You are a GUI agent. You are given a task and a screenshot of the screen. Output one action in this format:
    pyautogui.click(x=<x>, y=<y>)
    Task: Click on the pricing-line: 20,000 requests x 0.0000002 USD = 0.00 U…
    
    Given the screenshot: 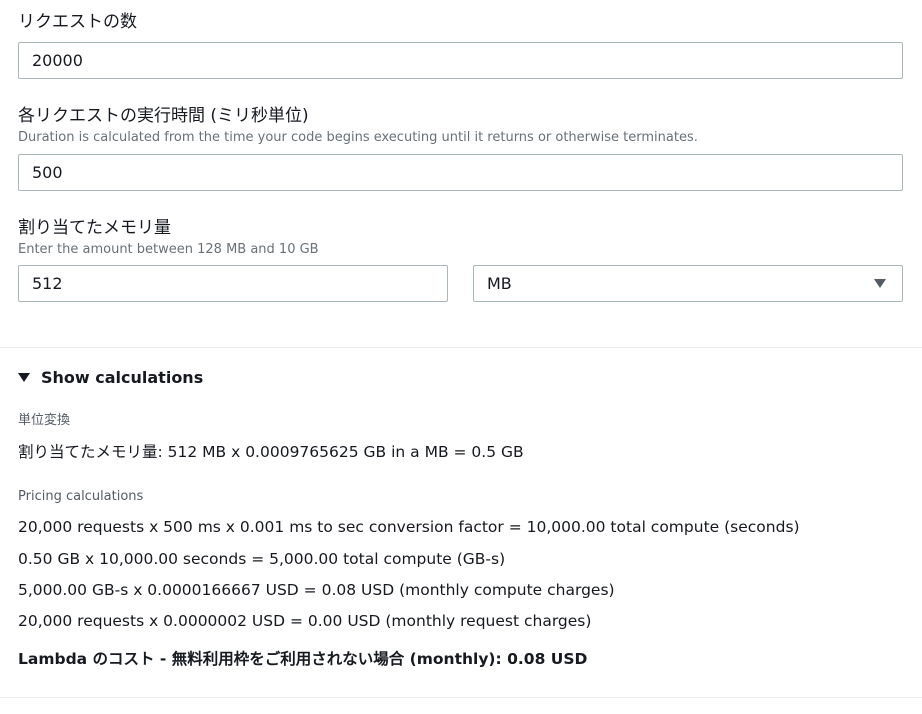 What is the action you would take?
    pyautogui.click(x=305, y=621)
    